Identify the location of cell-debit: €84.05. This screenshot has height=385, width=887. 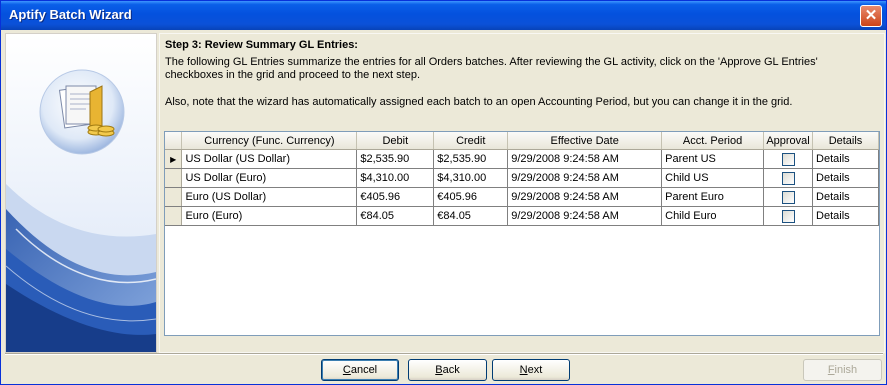
(395, 216).